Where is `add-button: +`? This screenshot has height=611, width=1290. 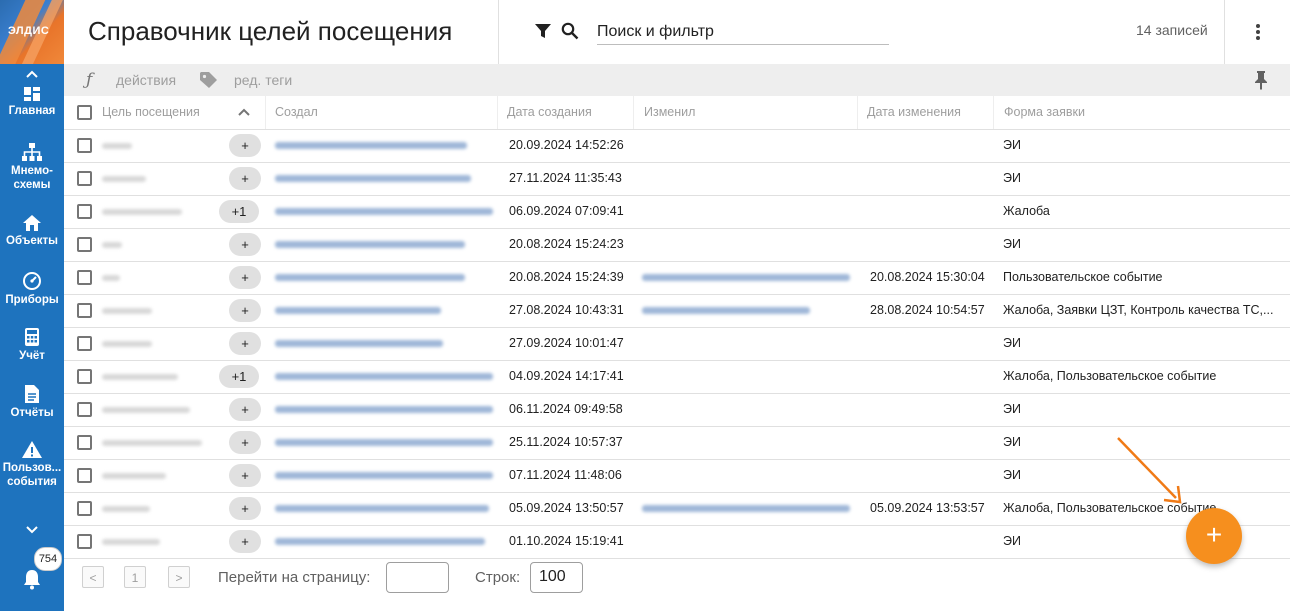 add-button: + is located at coordinates (1214, 536).